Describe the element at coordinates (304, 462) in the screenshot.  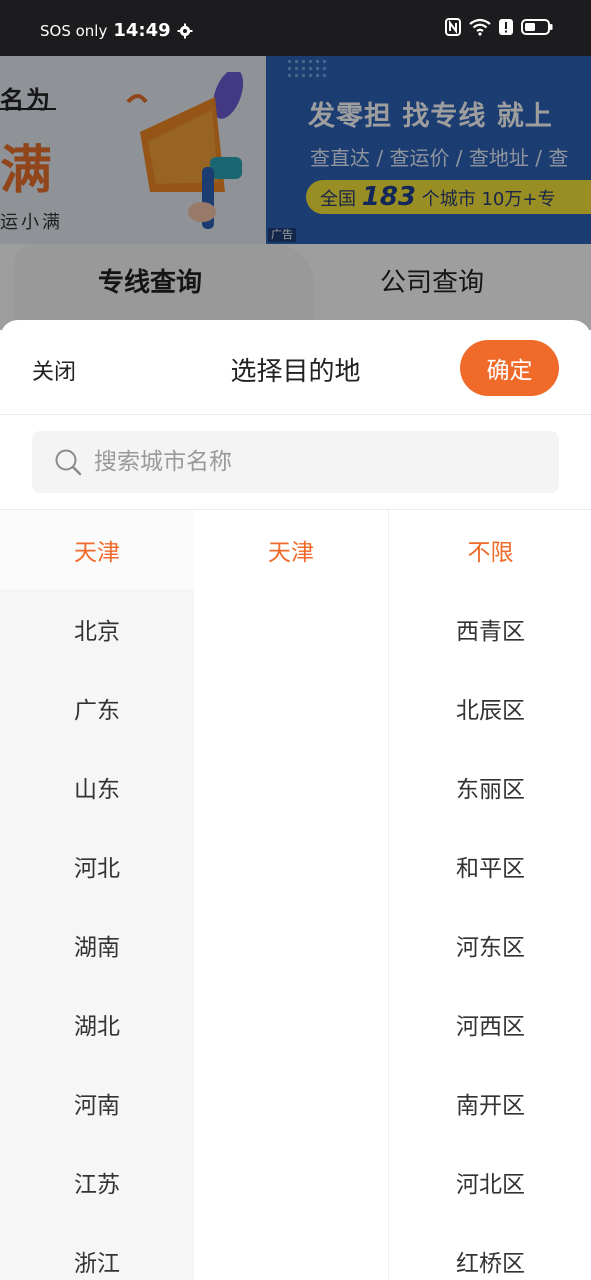
I see `city-search-input` at that location.